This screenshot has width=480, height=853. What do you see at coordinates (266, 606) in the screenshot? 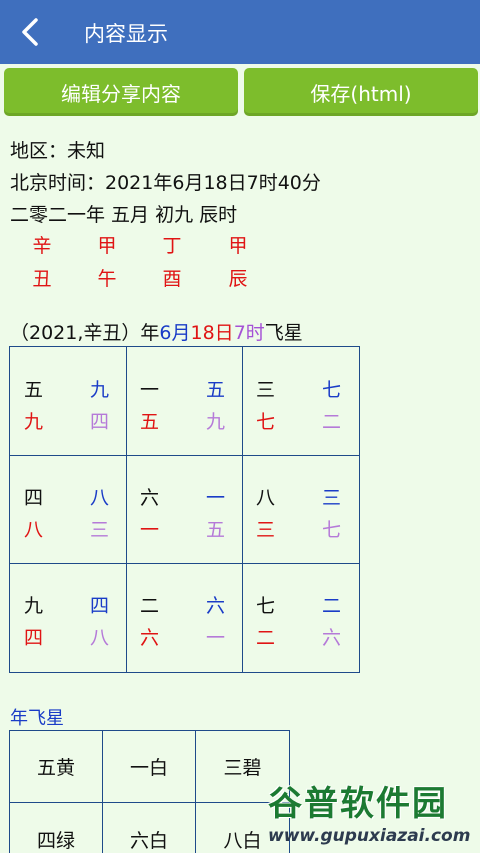
I see `year-star: 七` at bounding box center [266, 606].